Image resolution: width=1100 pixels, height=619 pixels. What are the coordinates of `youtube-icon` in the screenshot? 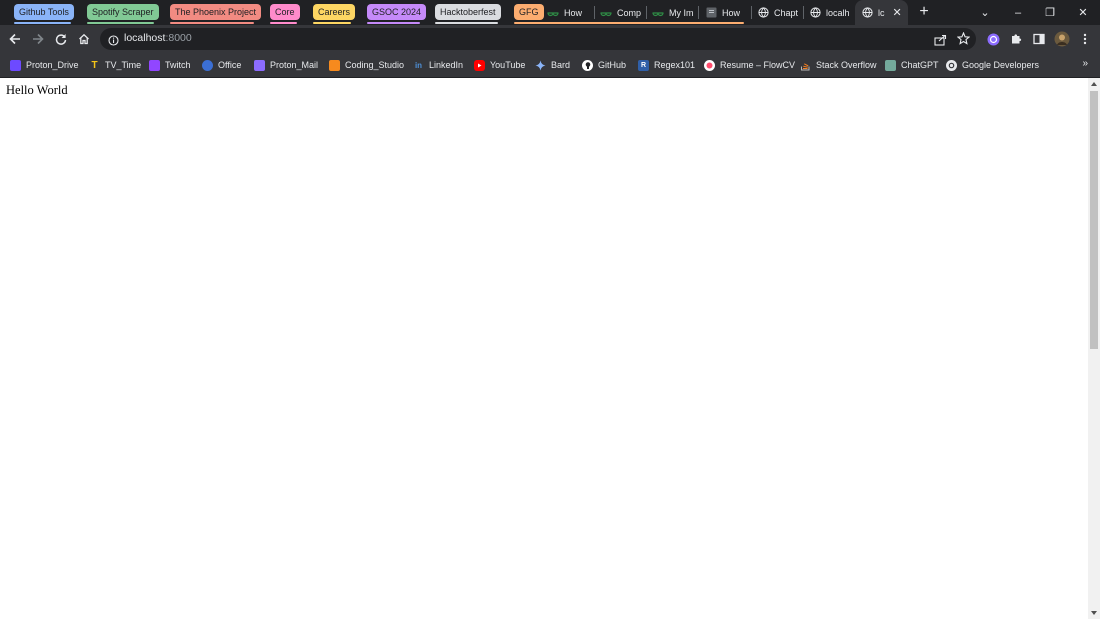 It's located at (479, 65).